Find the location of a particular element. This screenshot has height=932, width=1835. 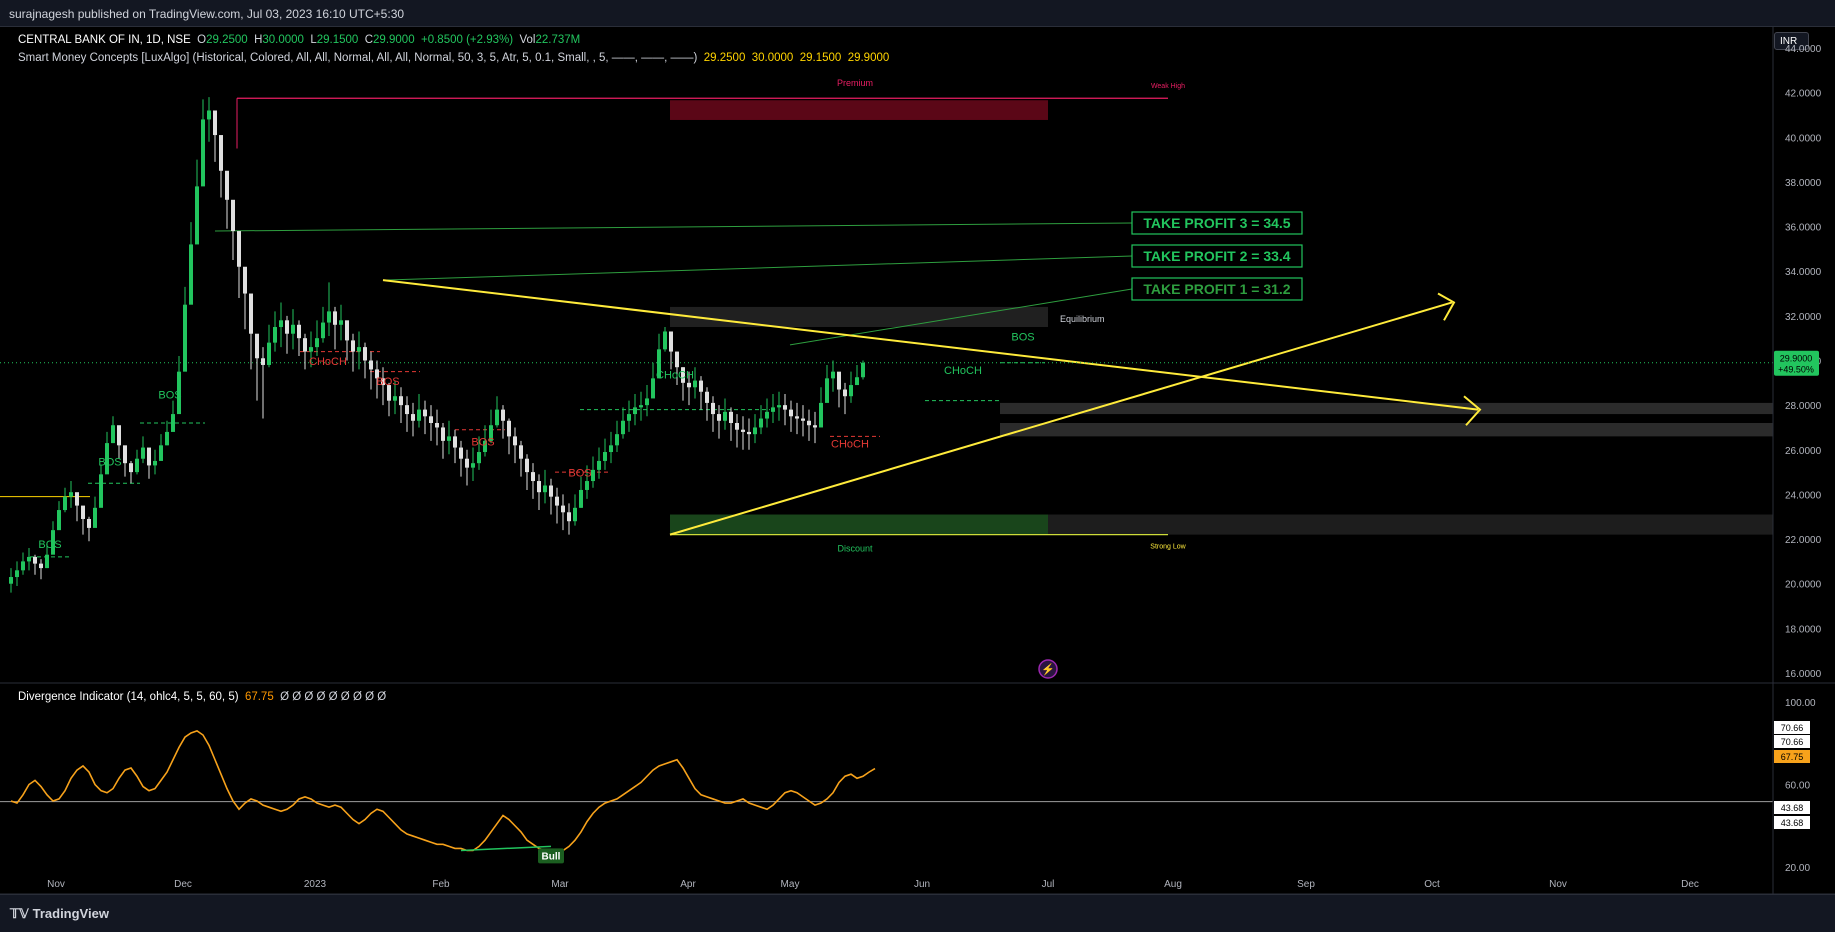

time-tick: Dec is located at coordinates (1690, 884).